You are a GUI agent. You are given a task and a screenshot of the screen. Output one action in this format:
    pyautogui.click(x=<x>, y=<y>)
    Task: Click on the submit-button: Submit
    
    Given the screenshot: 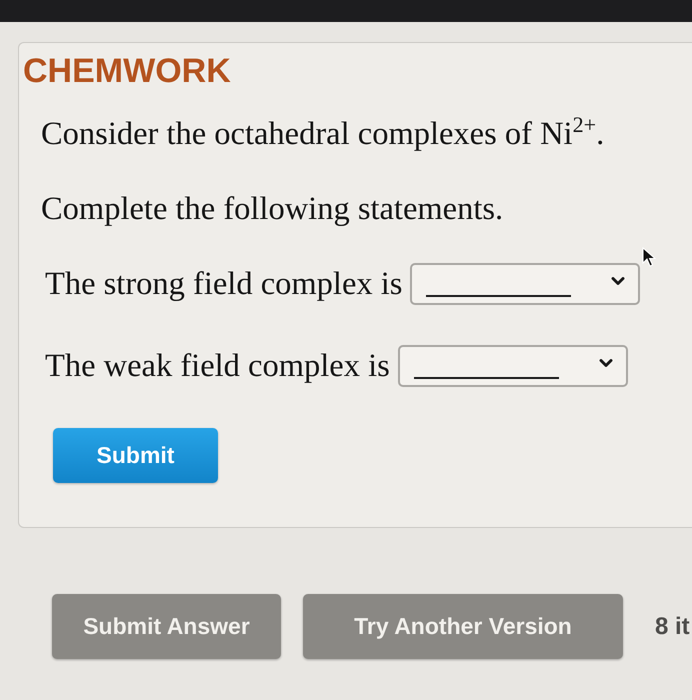 What is the action you would take?
    pyautogui.click(x=135, y=455)
    